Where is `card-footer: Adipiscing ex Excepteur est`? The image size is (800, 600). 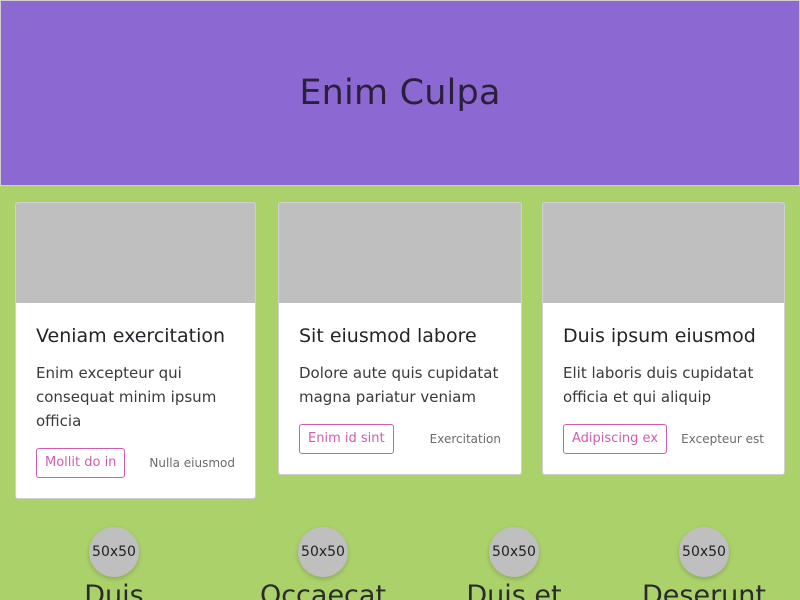 card-footer: Adipiscing ex Excepteur est is located at coordinates (663, 439).